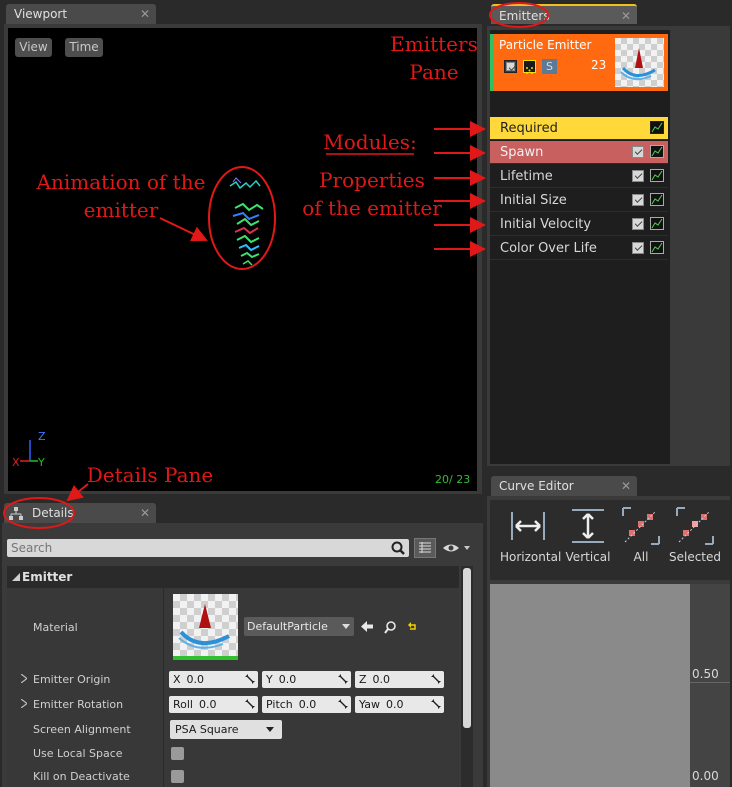  What do you see at coordinates (372, 194) in the screenshot?
I see `annotation-properties: Properties of the emitter` at bounding box center [372, 194].